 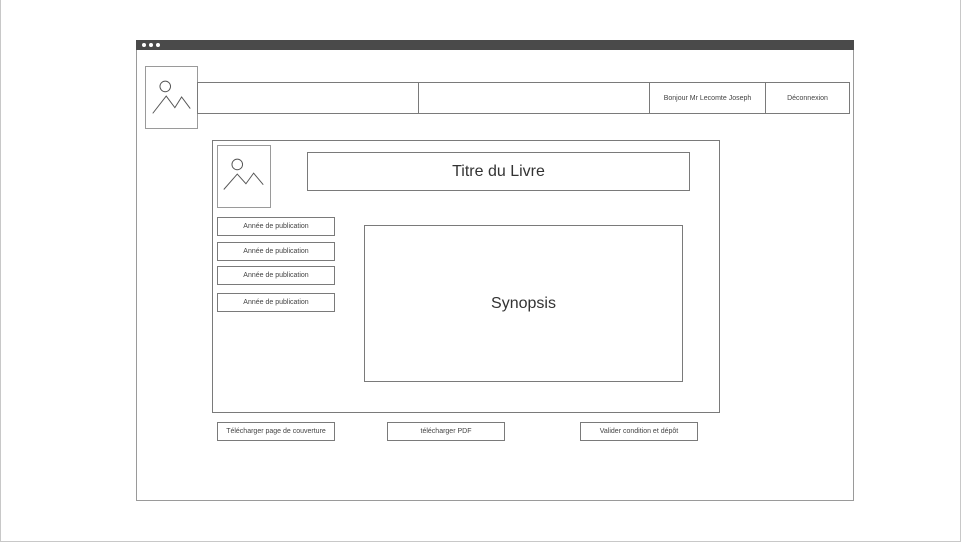 I want to click on download-cover-button: Télécharger page de couverture, so click(x=276, y=431).